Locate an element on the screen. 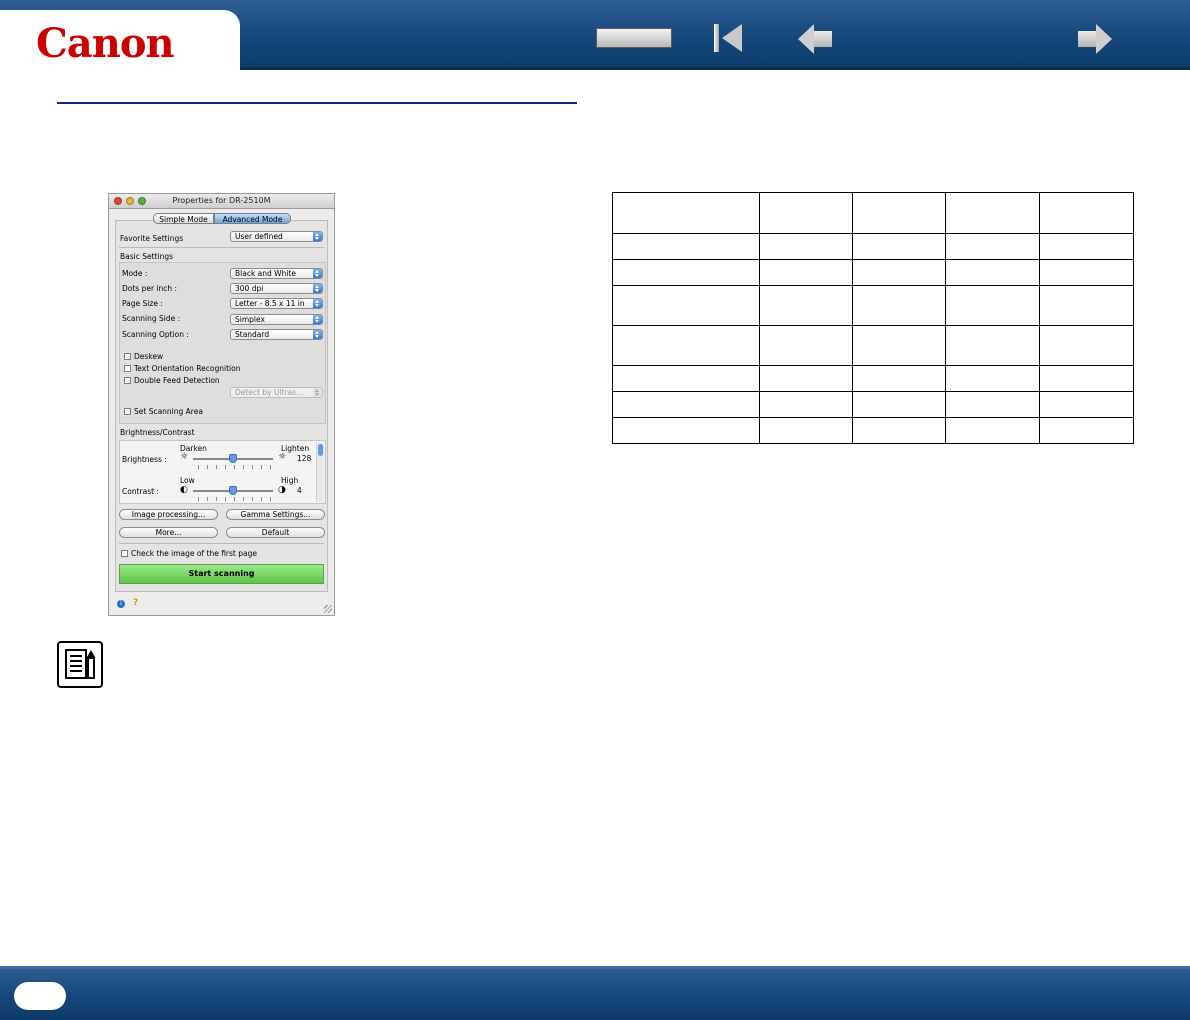  favorite-settings-popup: User defined is located at coordinates (276, 236).